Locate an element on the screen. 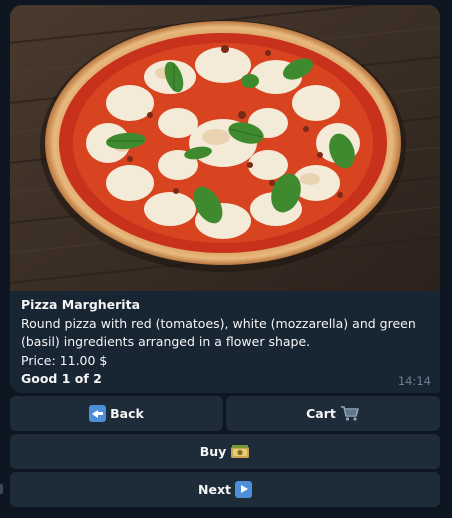 This screenshot has width=452, height=518. good-counter: Good 1 of 2 is located at coordinates (61, 378).